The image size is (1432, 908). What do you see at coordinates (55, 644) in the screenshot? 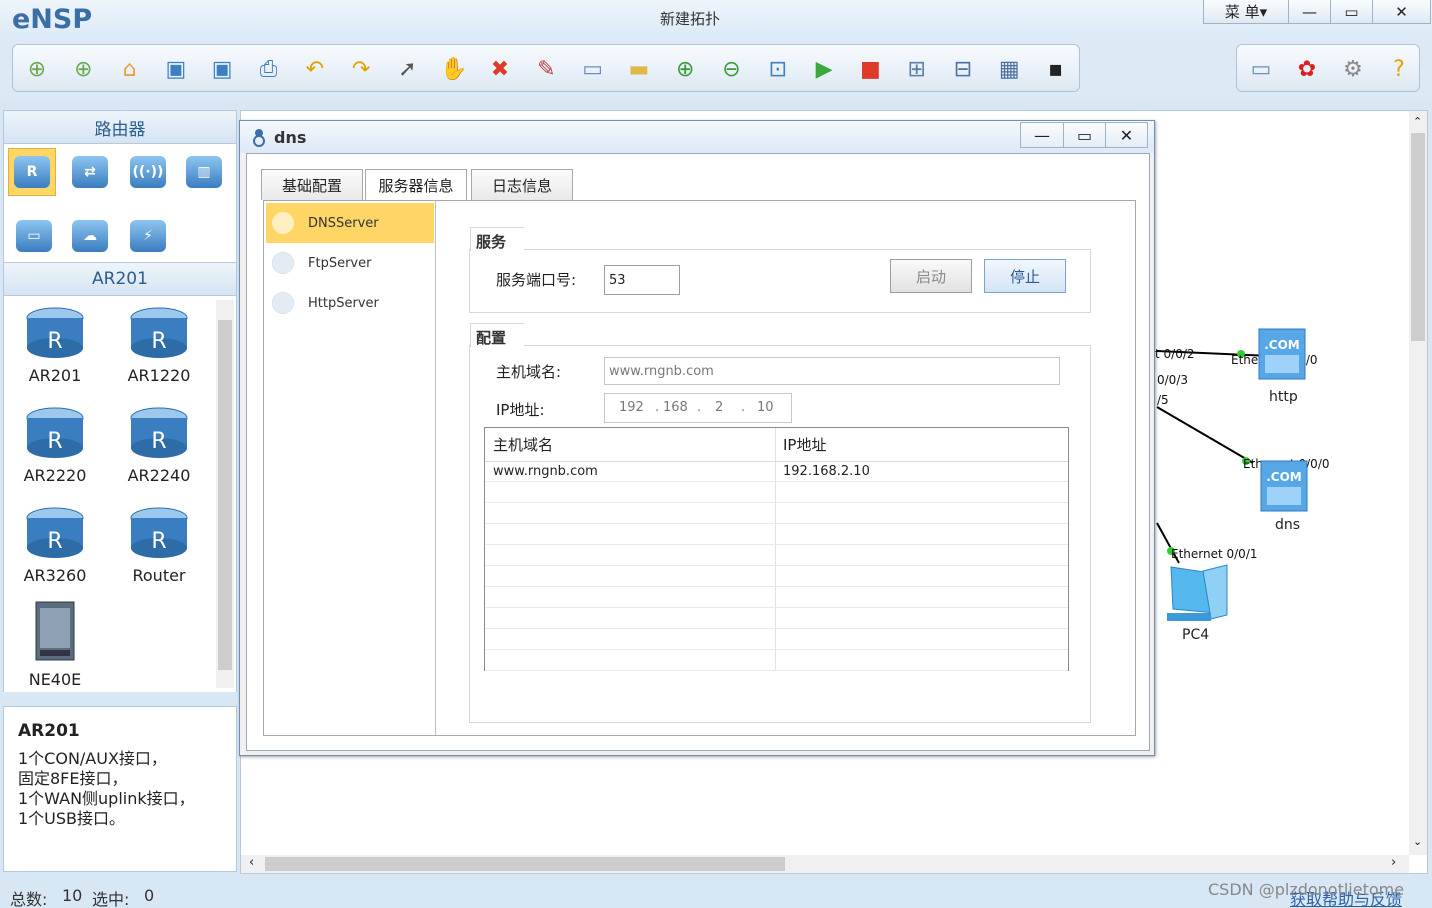
I see `device-item: NE40E` at bounding box center [55, 644].